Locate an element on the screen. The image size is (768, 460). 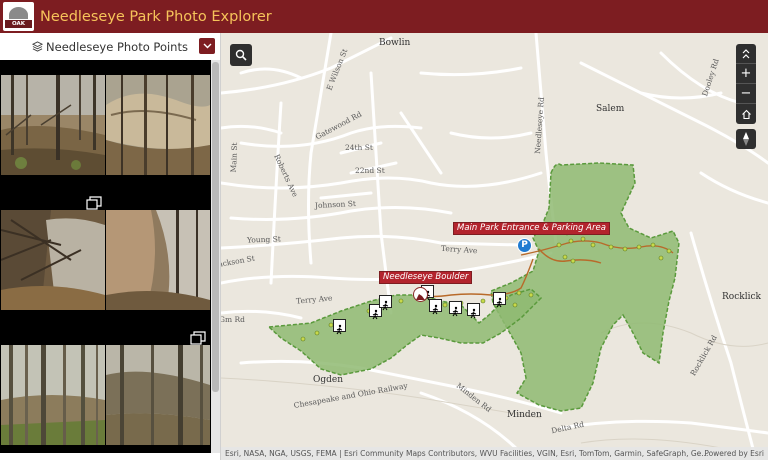
home-icon is located at coordinates (746, 114).